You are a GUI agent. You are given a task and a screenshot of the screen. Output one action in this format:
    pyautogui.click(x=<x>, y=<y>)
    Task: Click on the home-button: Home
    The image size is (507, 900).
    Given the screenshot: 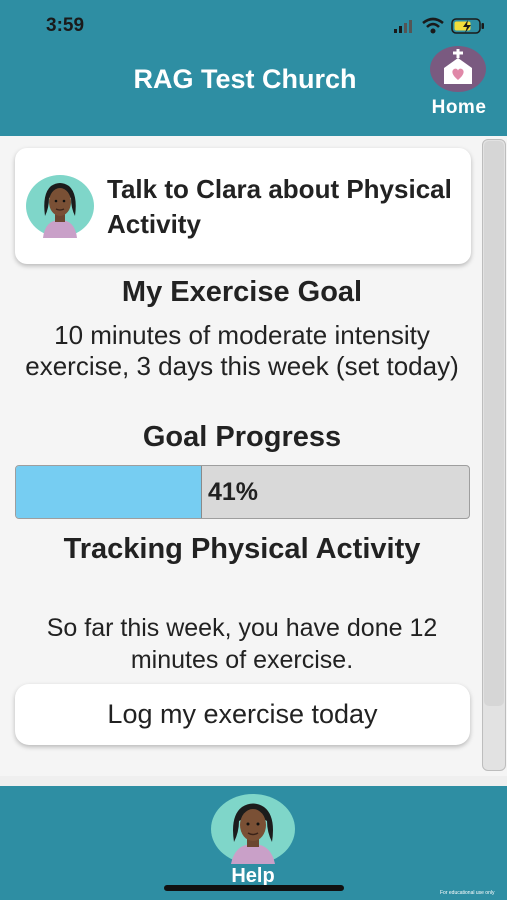 What is the action you would take?
    pyautogui.click(x=459, y=84)
    